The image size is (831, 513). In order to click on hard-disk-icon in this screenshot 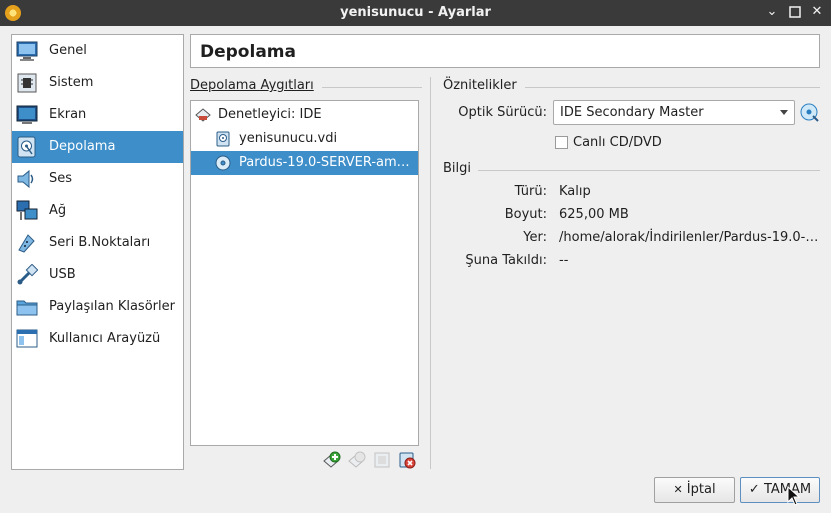, I will do `click(223, 139)`.